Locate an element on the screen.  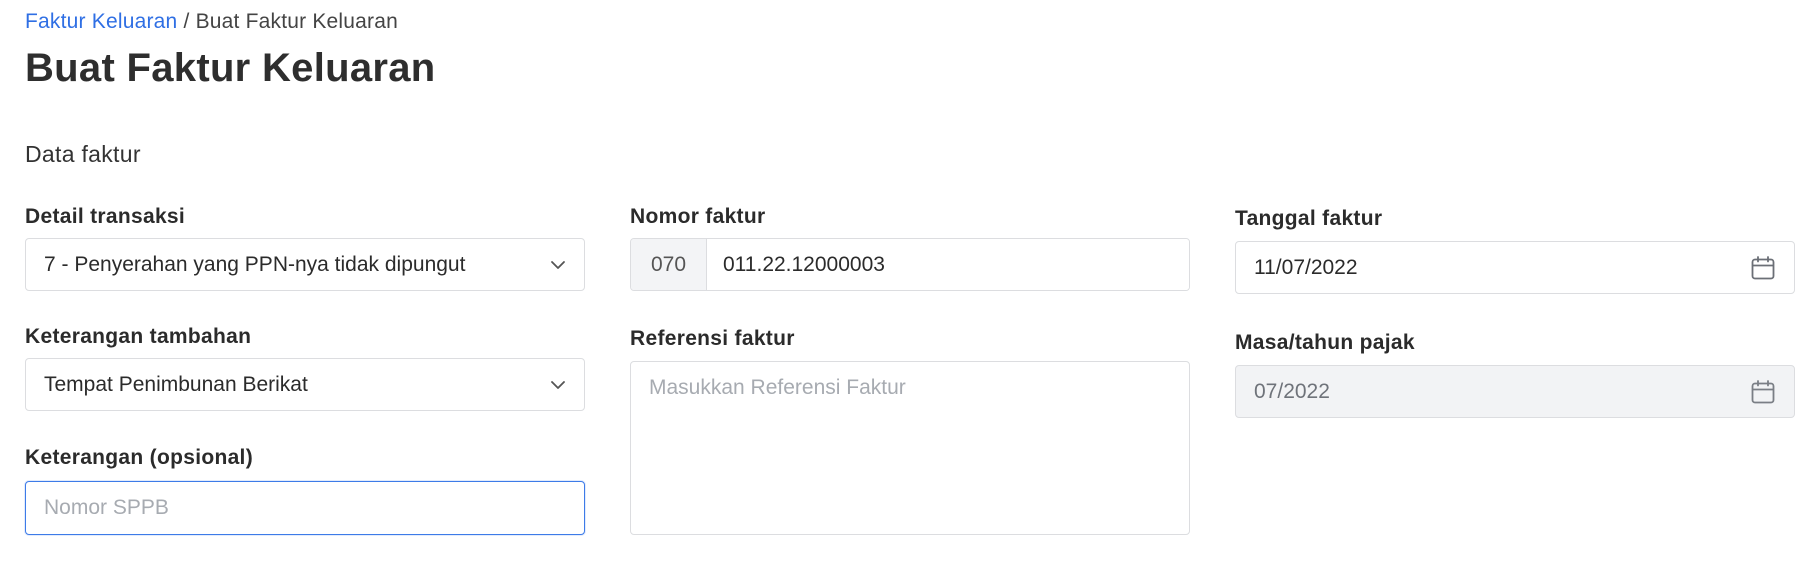
keterangan-tambahan-label: Keterangan tambahan is located at coordinates (138, 336).